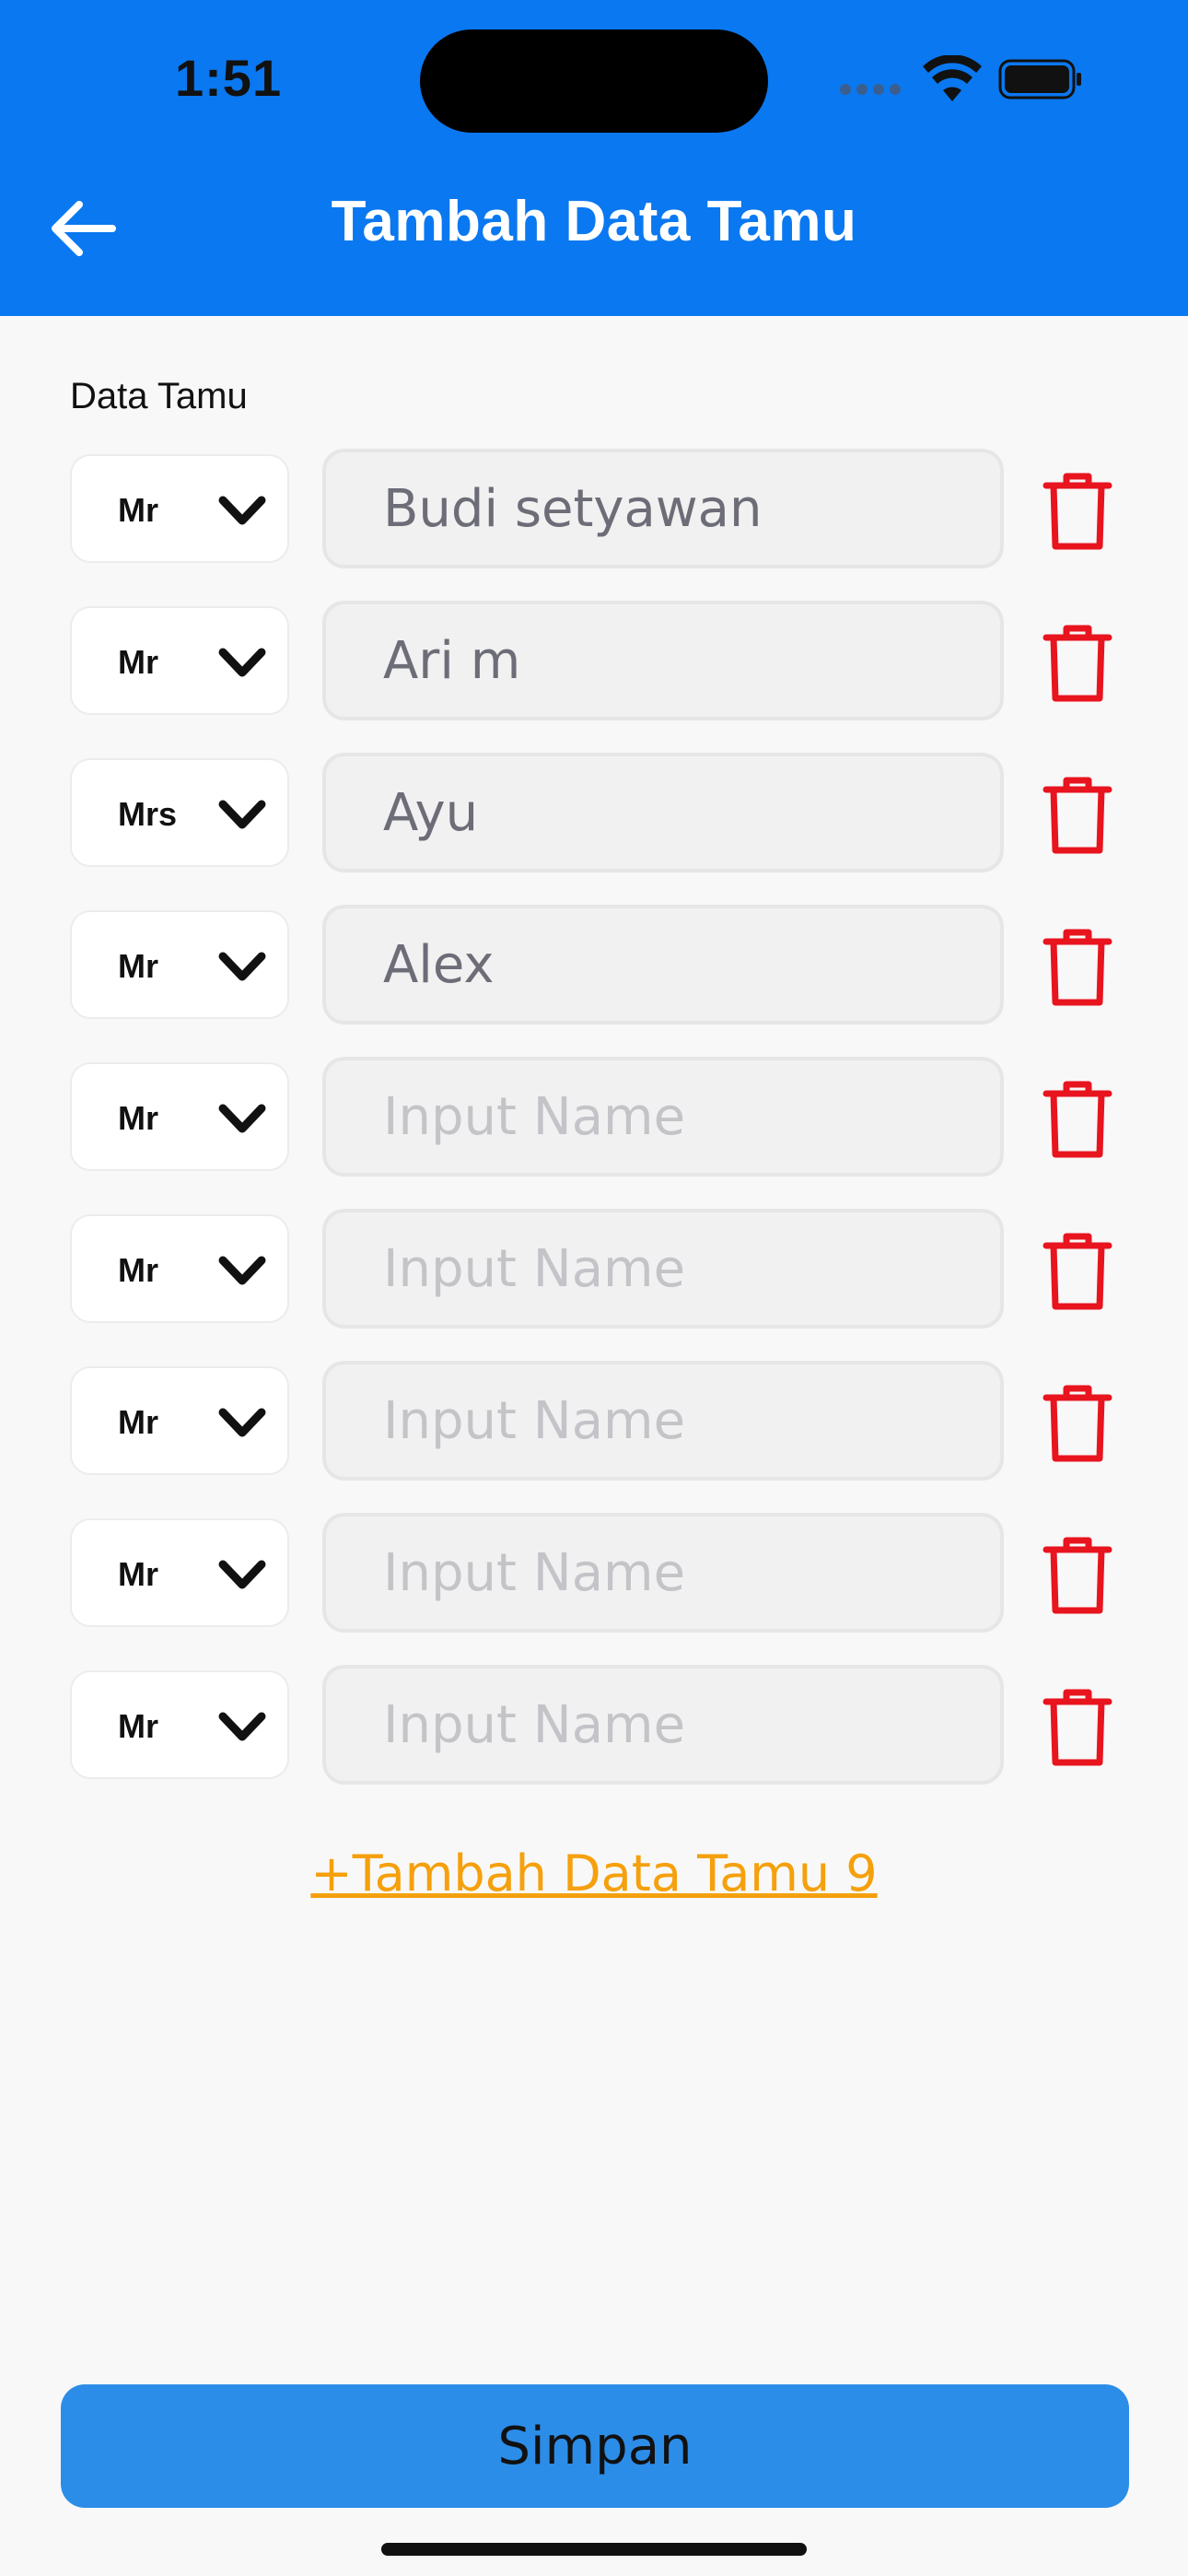 This screenshot has width=1188, height=2576. Describe the element at coordinates (159, 396) in the screenshot. I see `section-label: Data Tamu` at that location.